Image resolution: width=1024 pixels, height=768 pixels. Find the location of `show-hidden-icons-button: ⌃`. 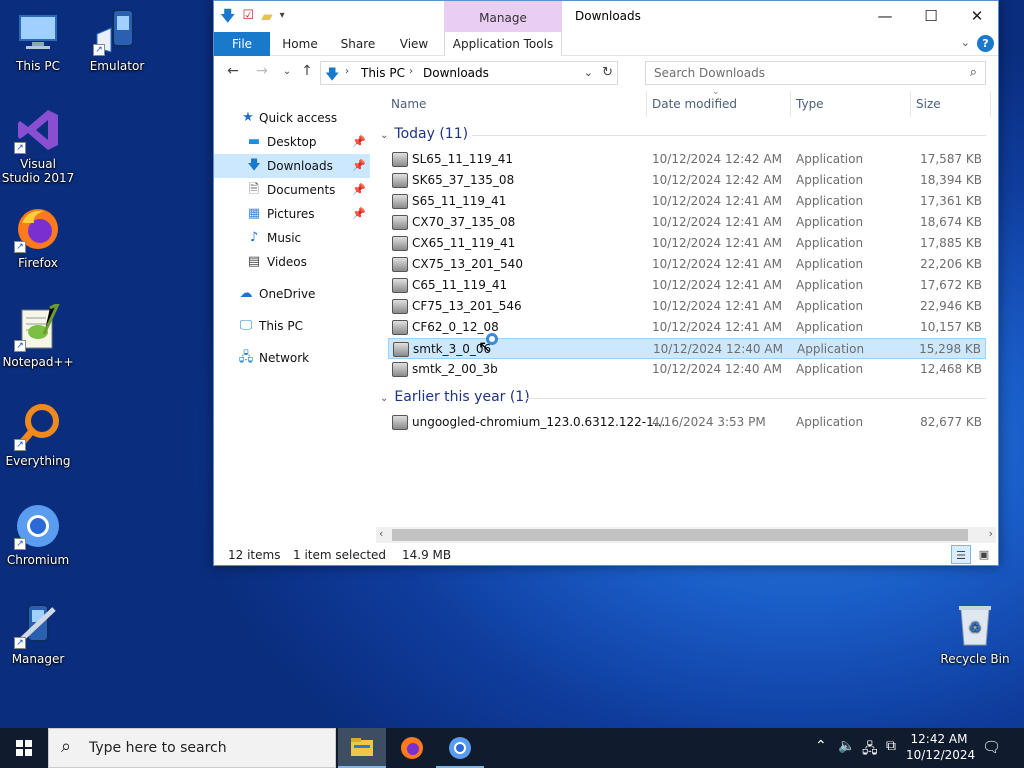

show-hidden-icons-button: ⌃ is located at coordinates (821, 746).